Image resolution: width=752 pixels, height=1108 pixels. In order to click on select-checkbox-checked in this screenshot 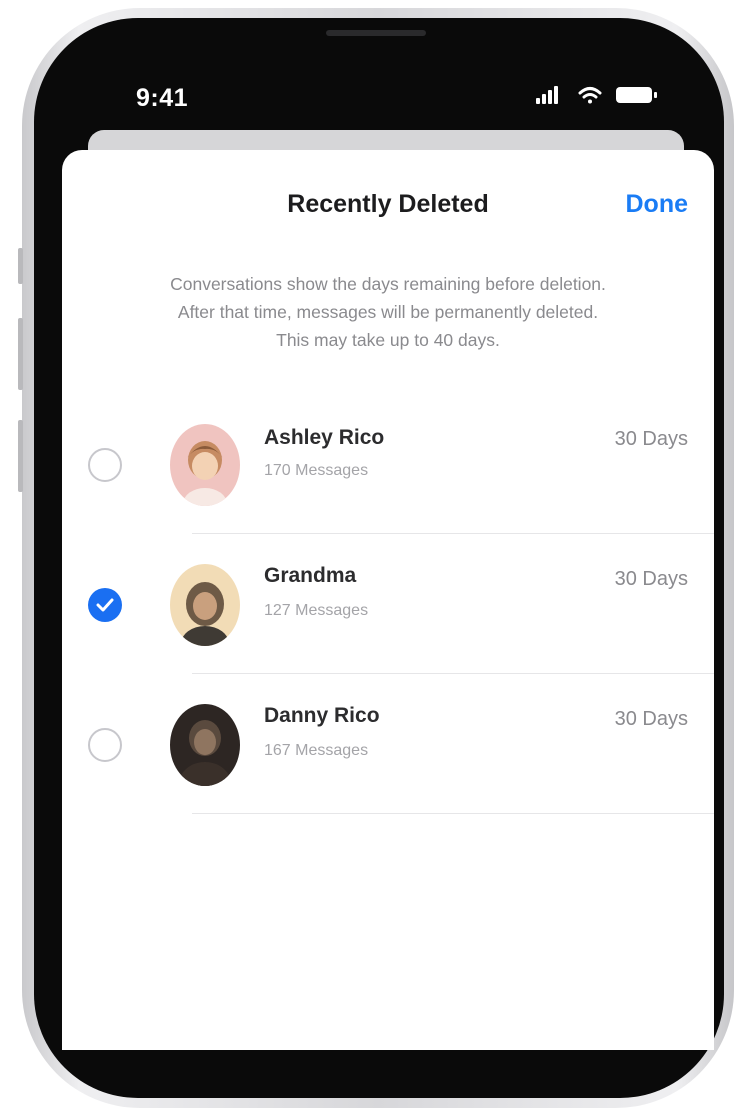, I will do `click(105, 605)`.